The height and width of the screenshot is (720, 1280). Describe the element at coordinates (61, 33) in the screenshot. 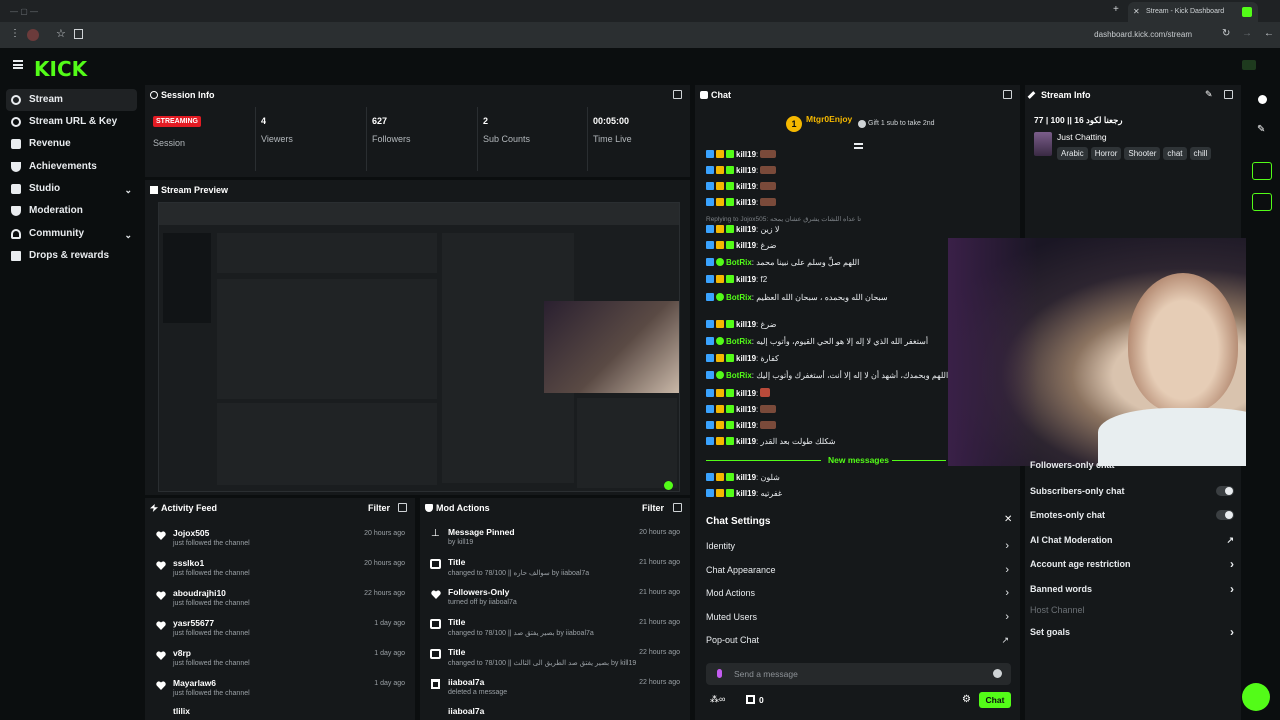

I see `star-icon: ☆` at that location.